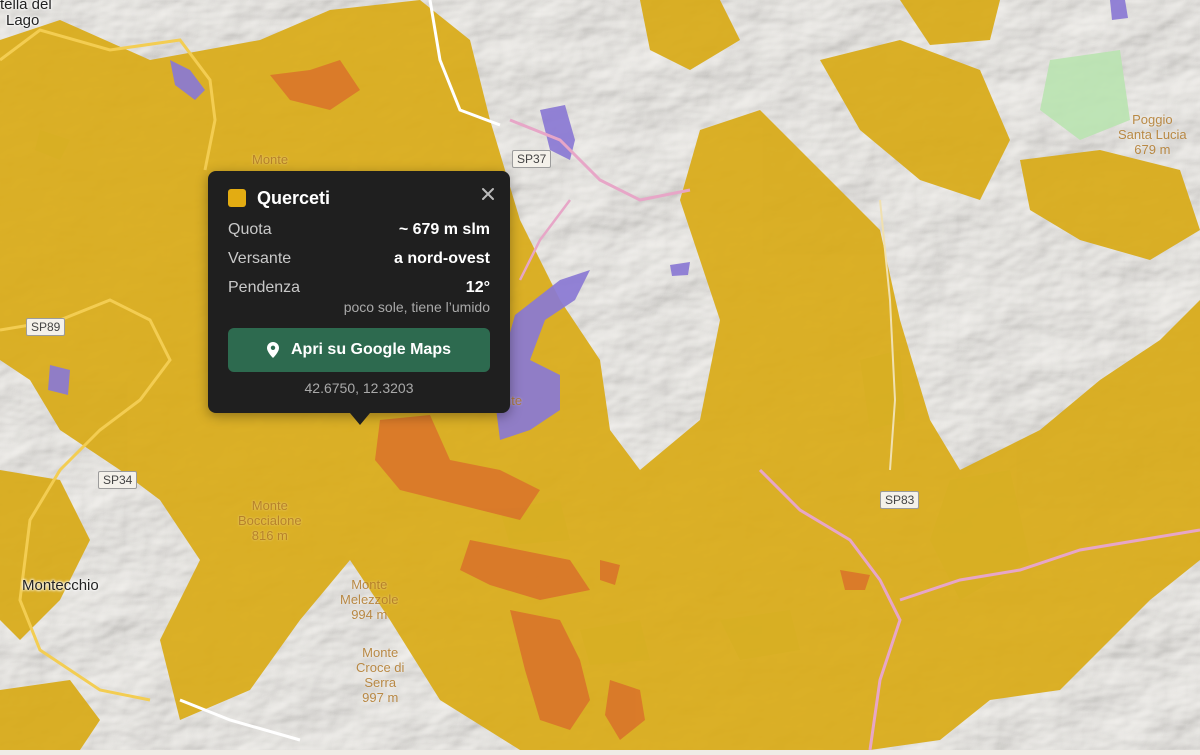 The width and height of the screenshot is (1200, 755). What do you see at coordinates (416, 307) in the screenshot?
I see `popup-note: poco sole, tiene l’umido` at bounding box center [416, 307].